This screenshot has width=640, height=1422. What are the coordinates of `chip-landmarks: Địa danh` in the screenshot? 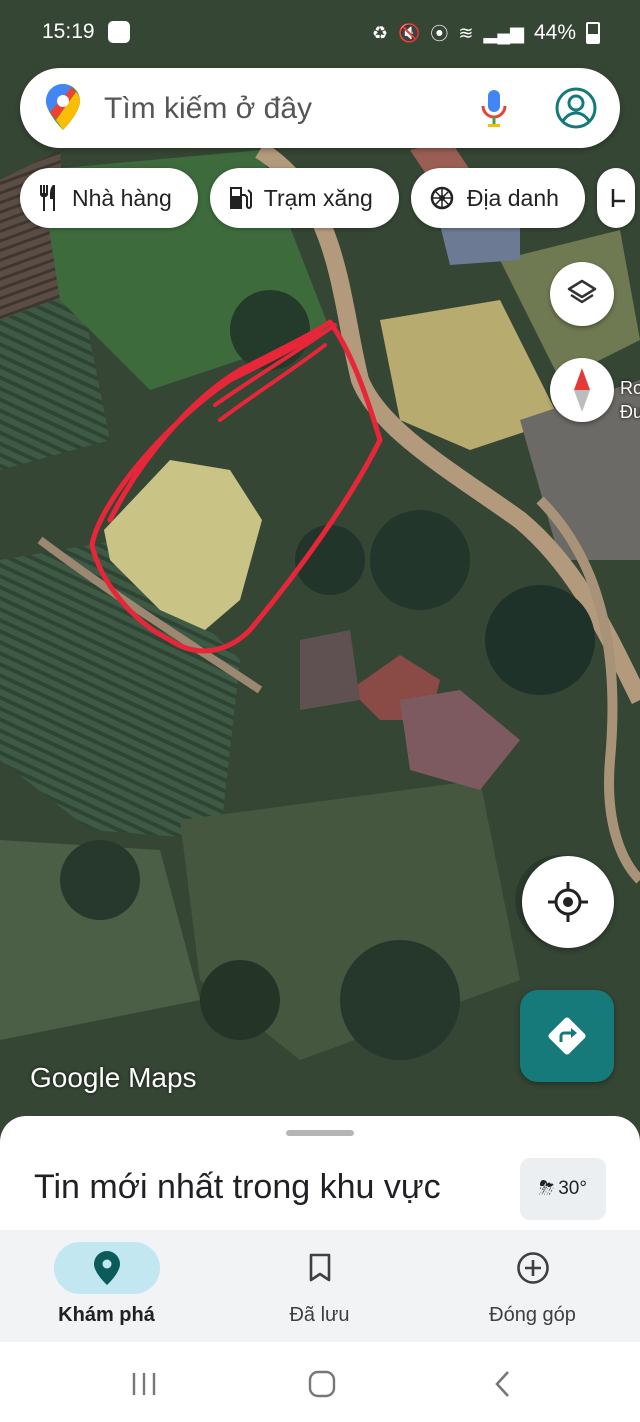 It's located at (497, 198).